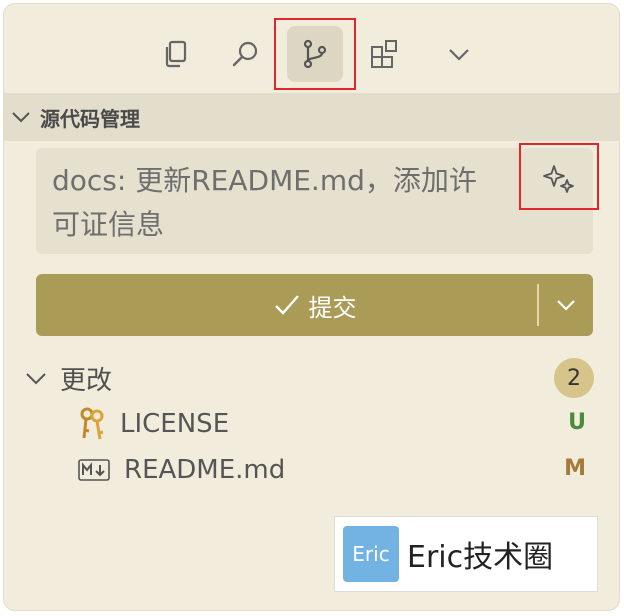 The height and width of the screenshot is (616, 624). I want to click on commit-button-label: 提交, so click(332, 307).